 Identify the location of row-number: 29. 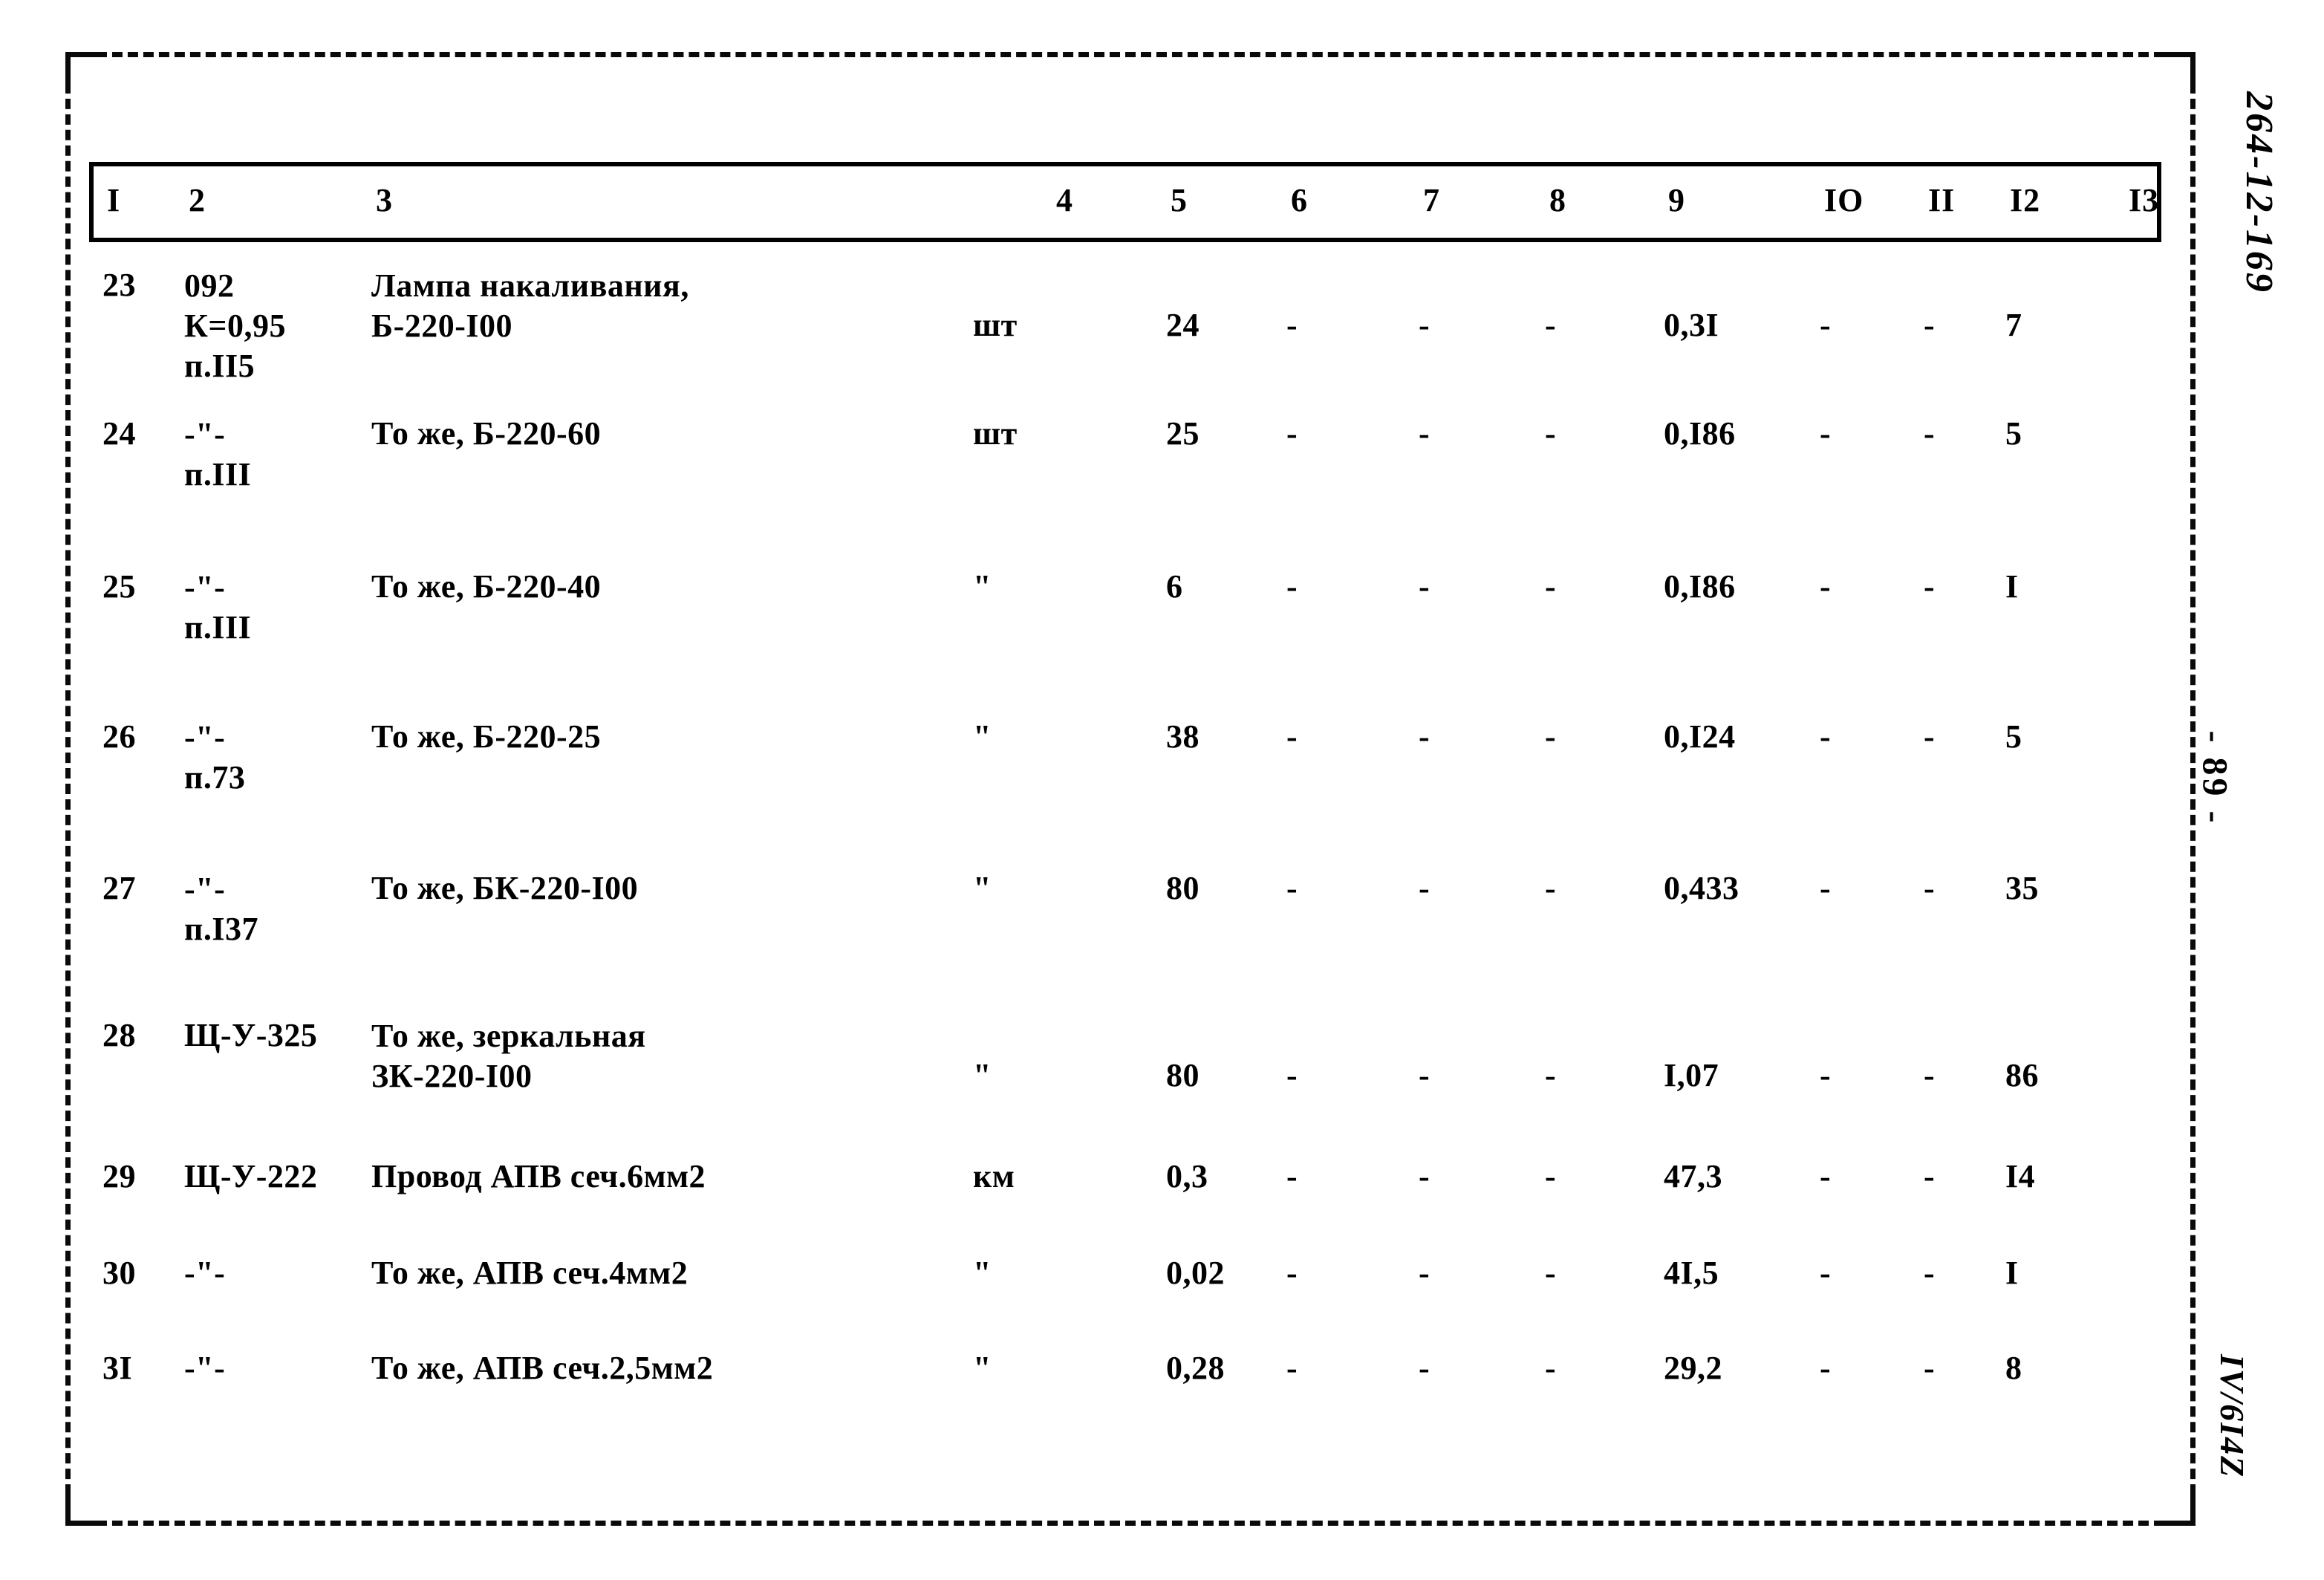
(119, 1176).